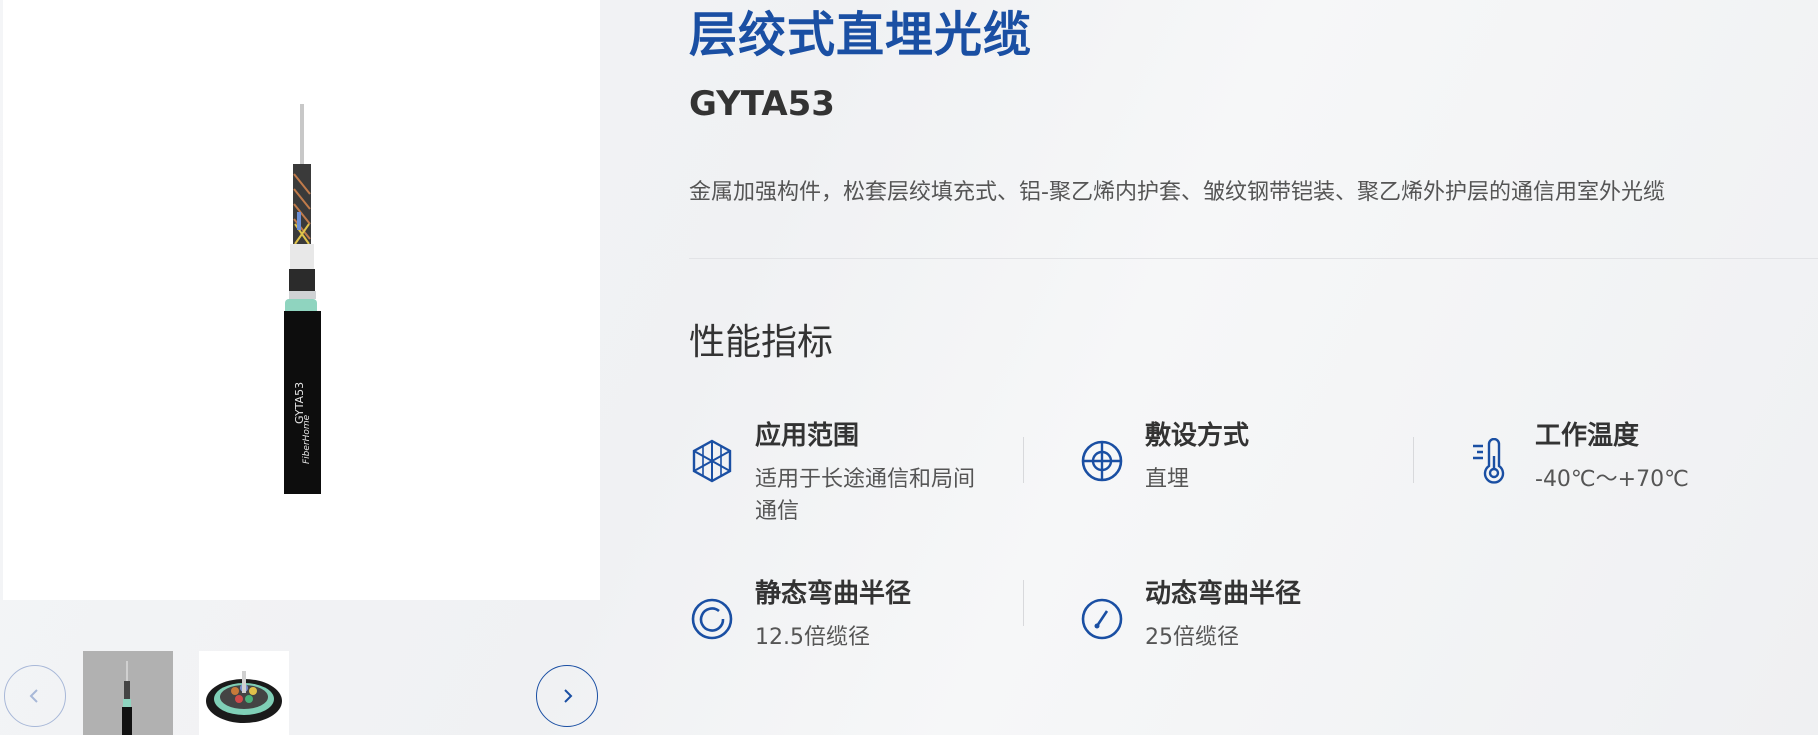 The width and height of the screenshot is (1818, 735). Describe the element at coordinates (127, 698) in the screenshot. I see `cable-side-thumbnail-image` at that location.